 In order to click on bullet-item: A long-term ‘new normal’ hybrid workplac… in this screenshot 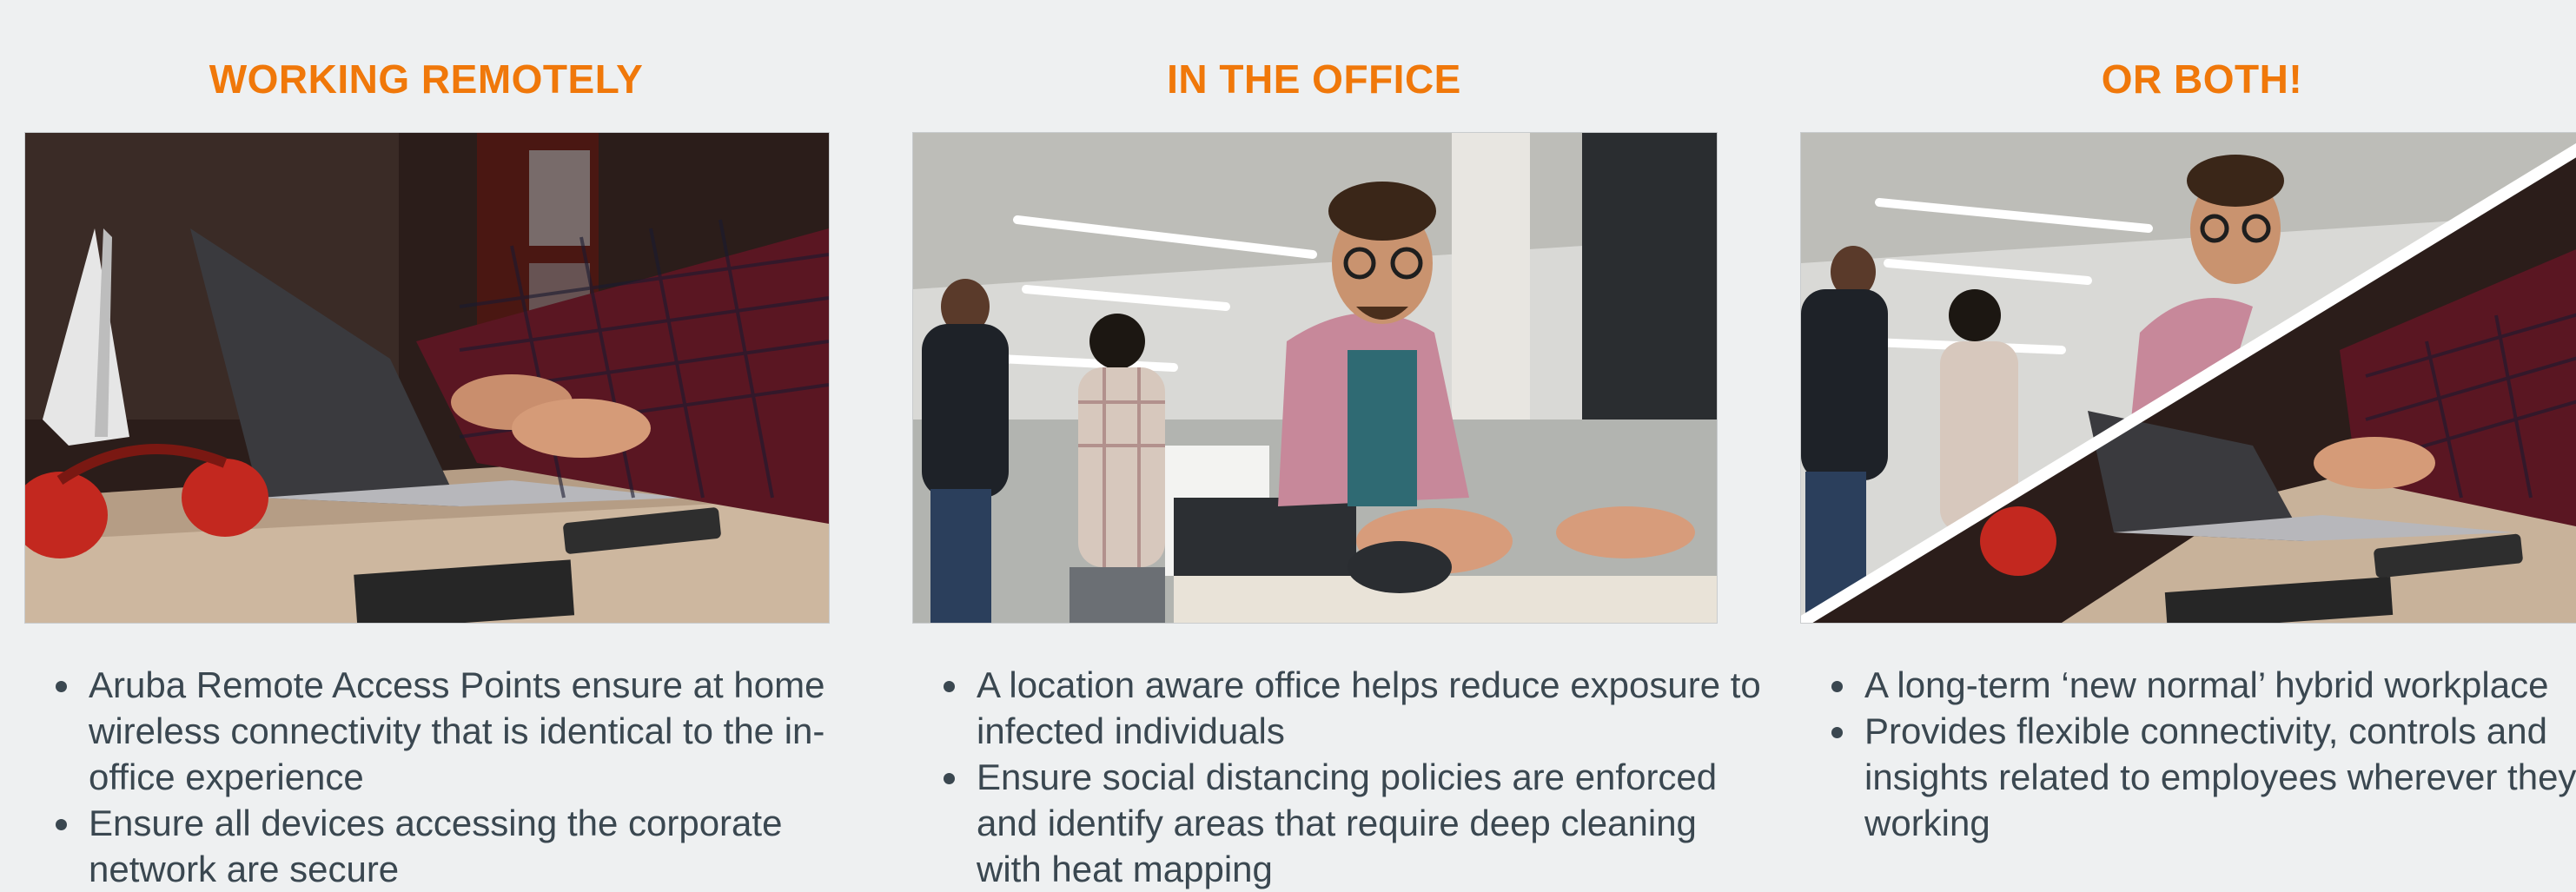, I will do `click(2217, 685)`.